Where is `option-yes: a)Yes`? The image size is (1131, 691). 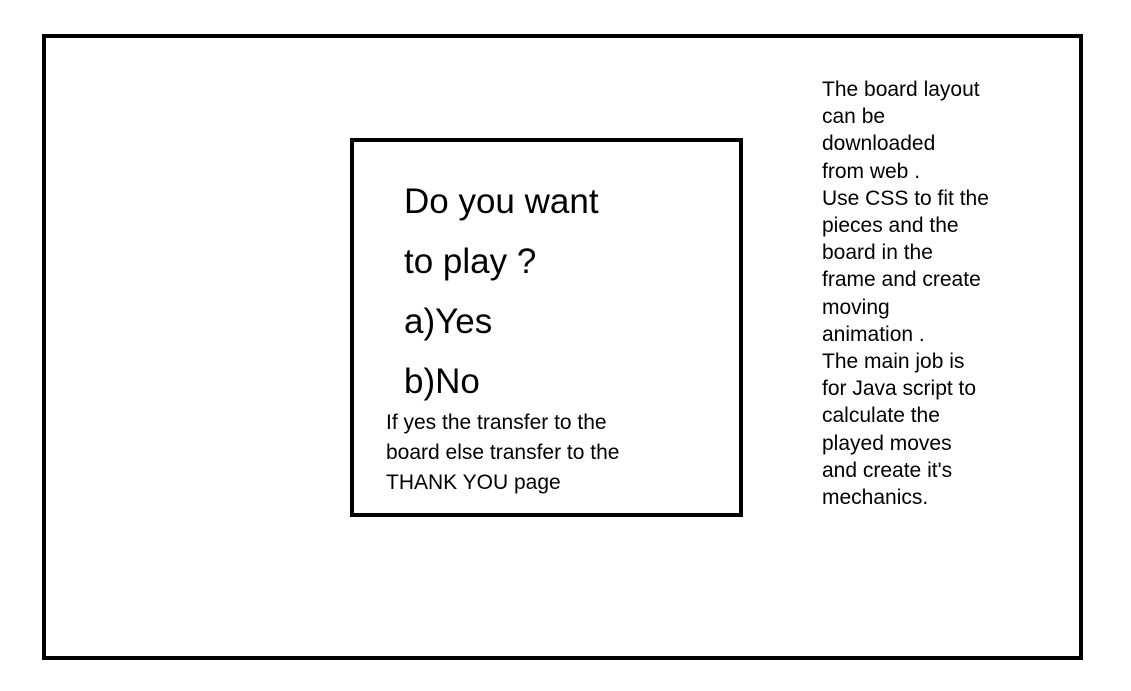
option-yes: a)Yes is located at coordinates (501, 322).